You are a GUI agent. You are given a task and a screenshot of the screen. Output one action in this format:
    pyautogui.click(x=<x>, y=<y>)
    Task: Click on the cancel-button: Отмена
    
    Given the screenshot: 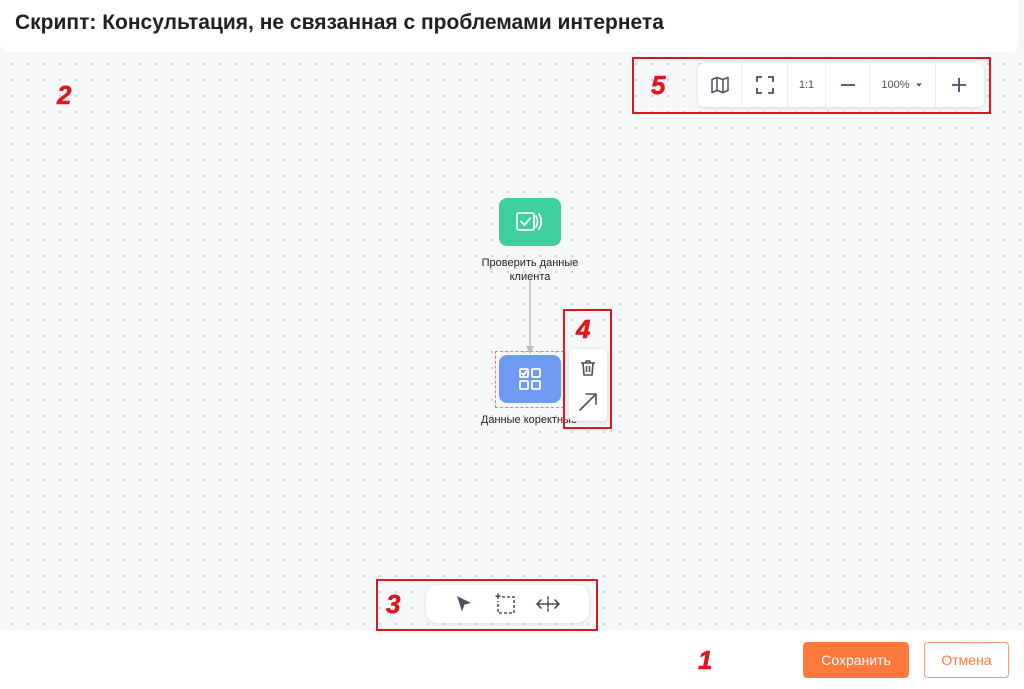 What is the action you would take?
    pyautogui.click(x=966, y=660)
    